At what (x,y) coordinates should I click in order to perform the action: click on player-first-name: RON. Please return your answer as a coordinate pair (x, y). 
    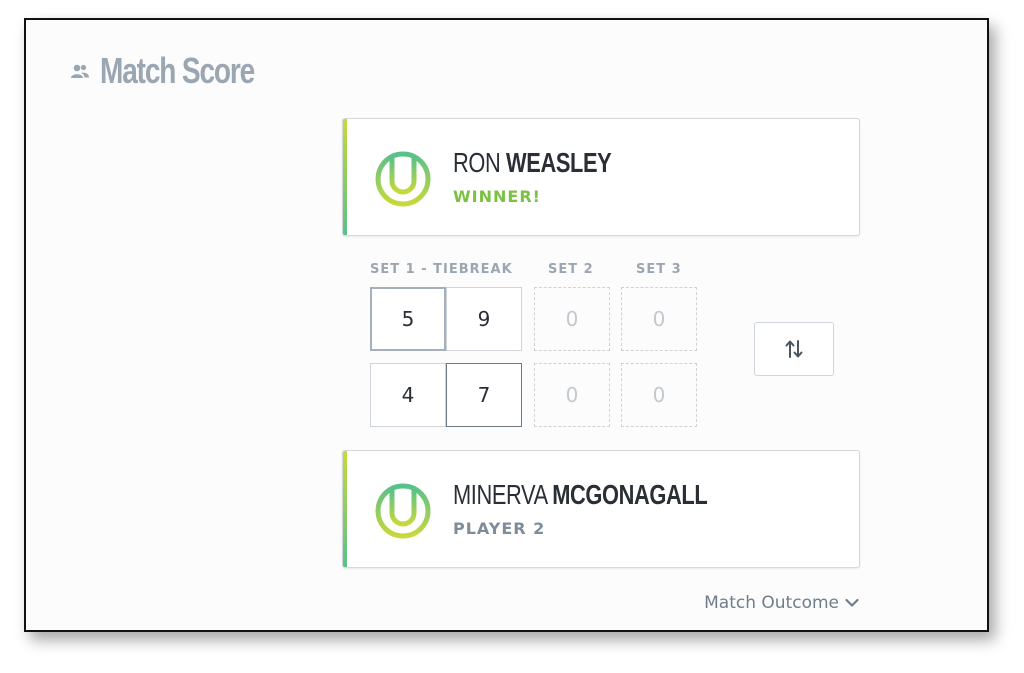
    Looking at the image, I should click on (477, 162).